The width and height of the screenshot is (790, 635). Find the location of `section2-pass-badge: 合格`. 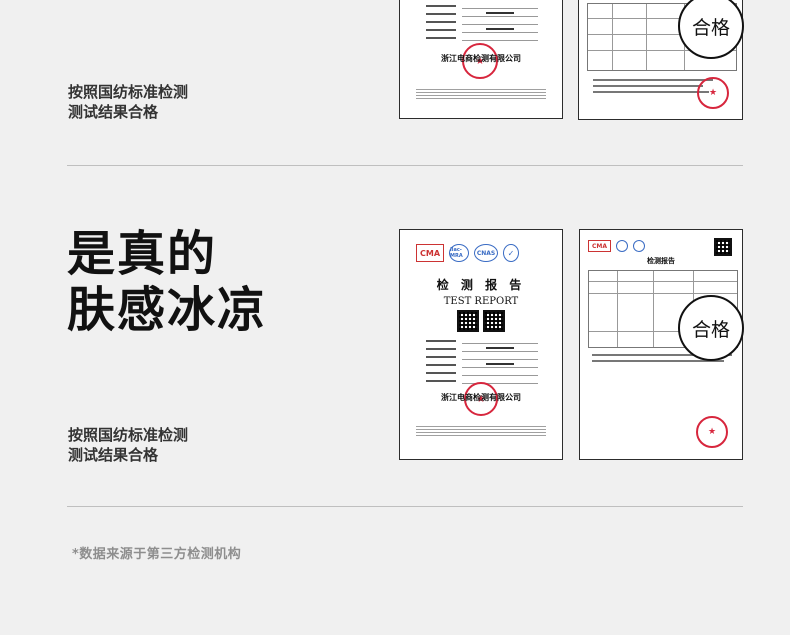

section2-pass-badge: 合格 is located at coordinates (711, 328).